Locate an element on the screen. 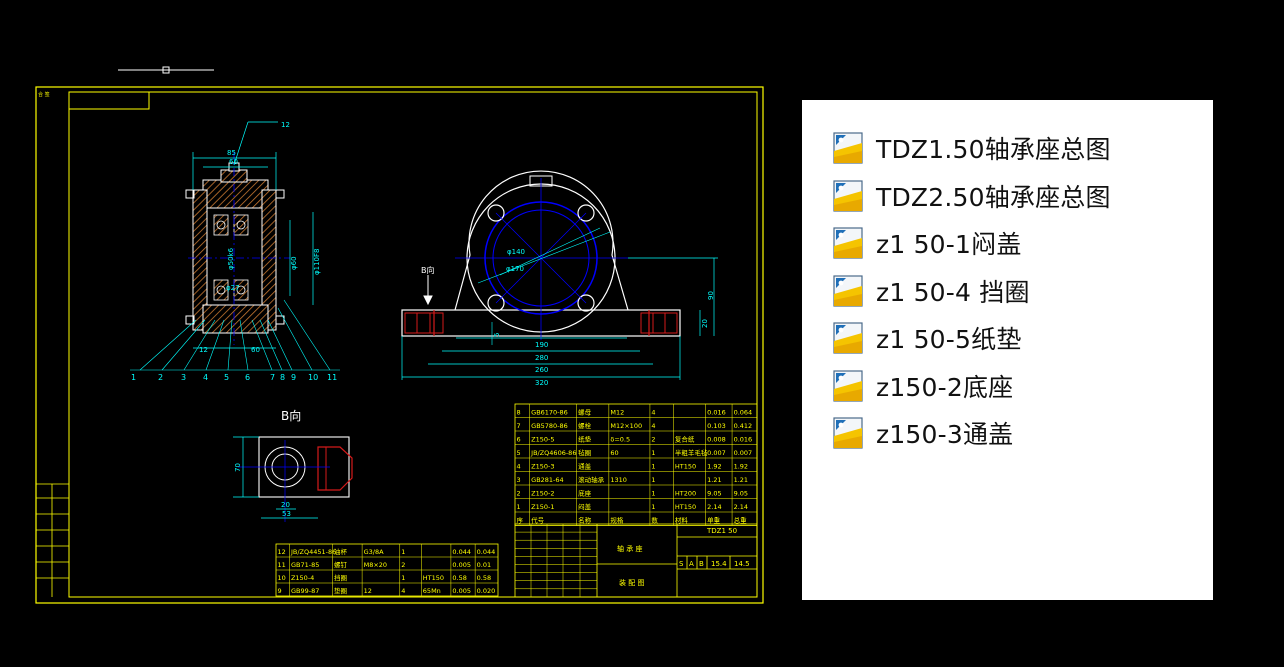  bom-header-cell: 规格 is located at coordinates (617, 520).